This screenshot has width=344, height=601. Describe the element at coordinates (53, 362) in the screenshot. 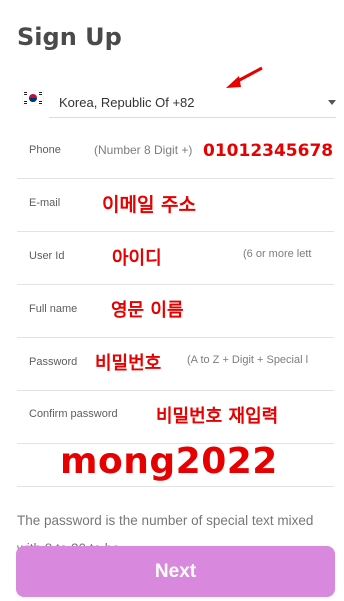

I see `password-label: Password` at that location.